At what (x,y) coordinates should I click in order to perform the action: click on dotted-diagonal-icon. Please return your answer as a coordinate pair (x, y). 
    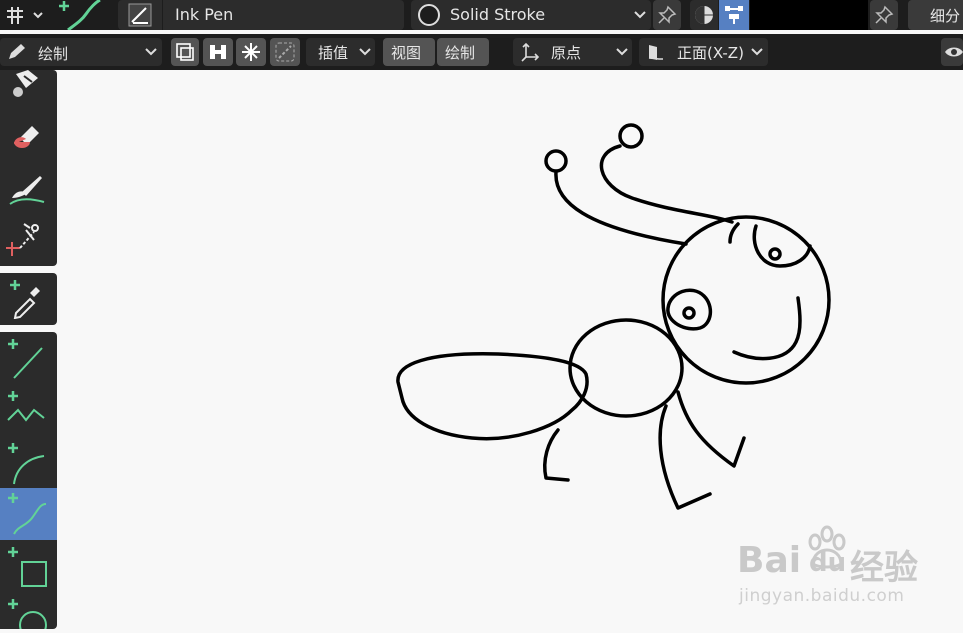
    Looking at the image, I should click on (285, 52).